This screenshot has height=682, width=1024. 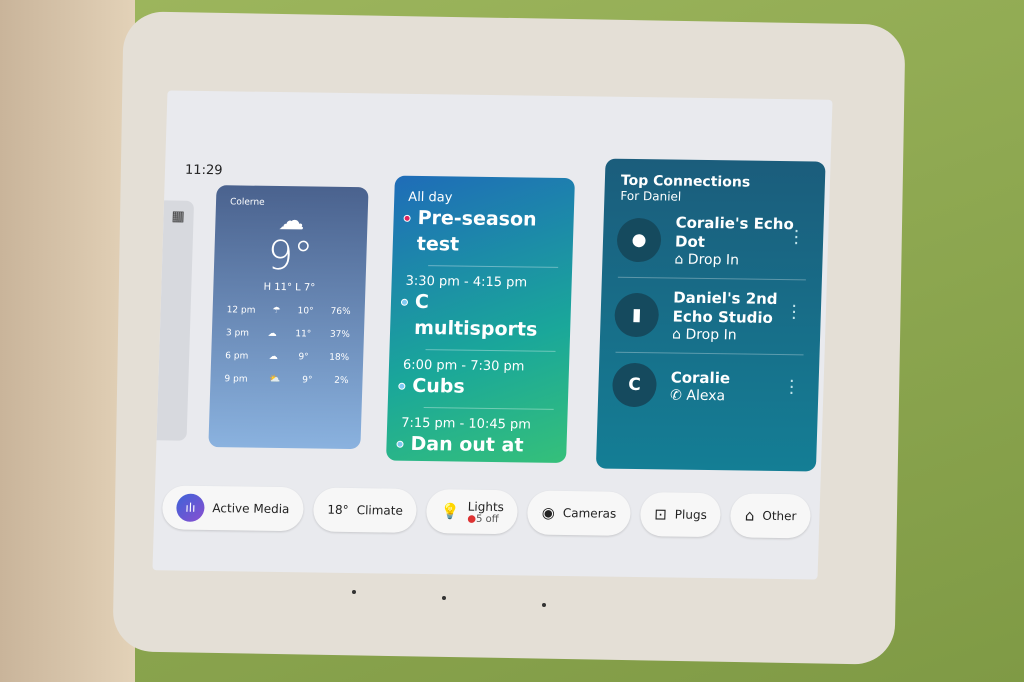 I want to click on lights-status: 5 off, so click(x=487, y=519).